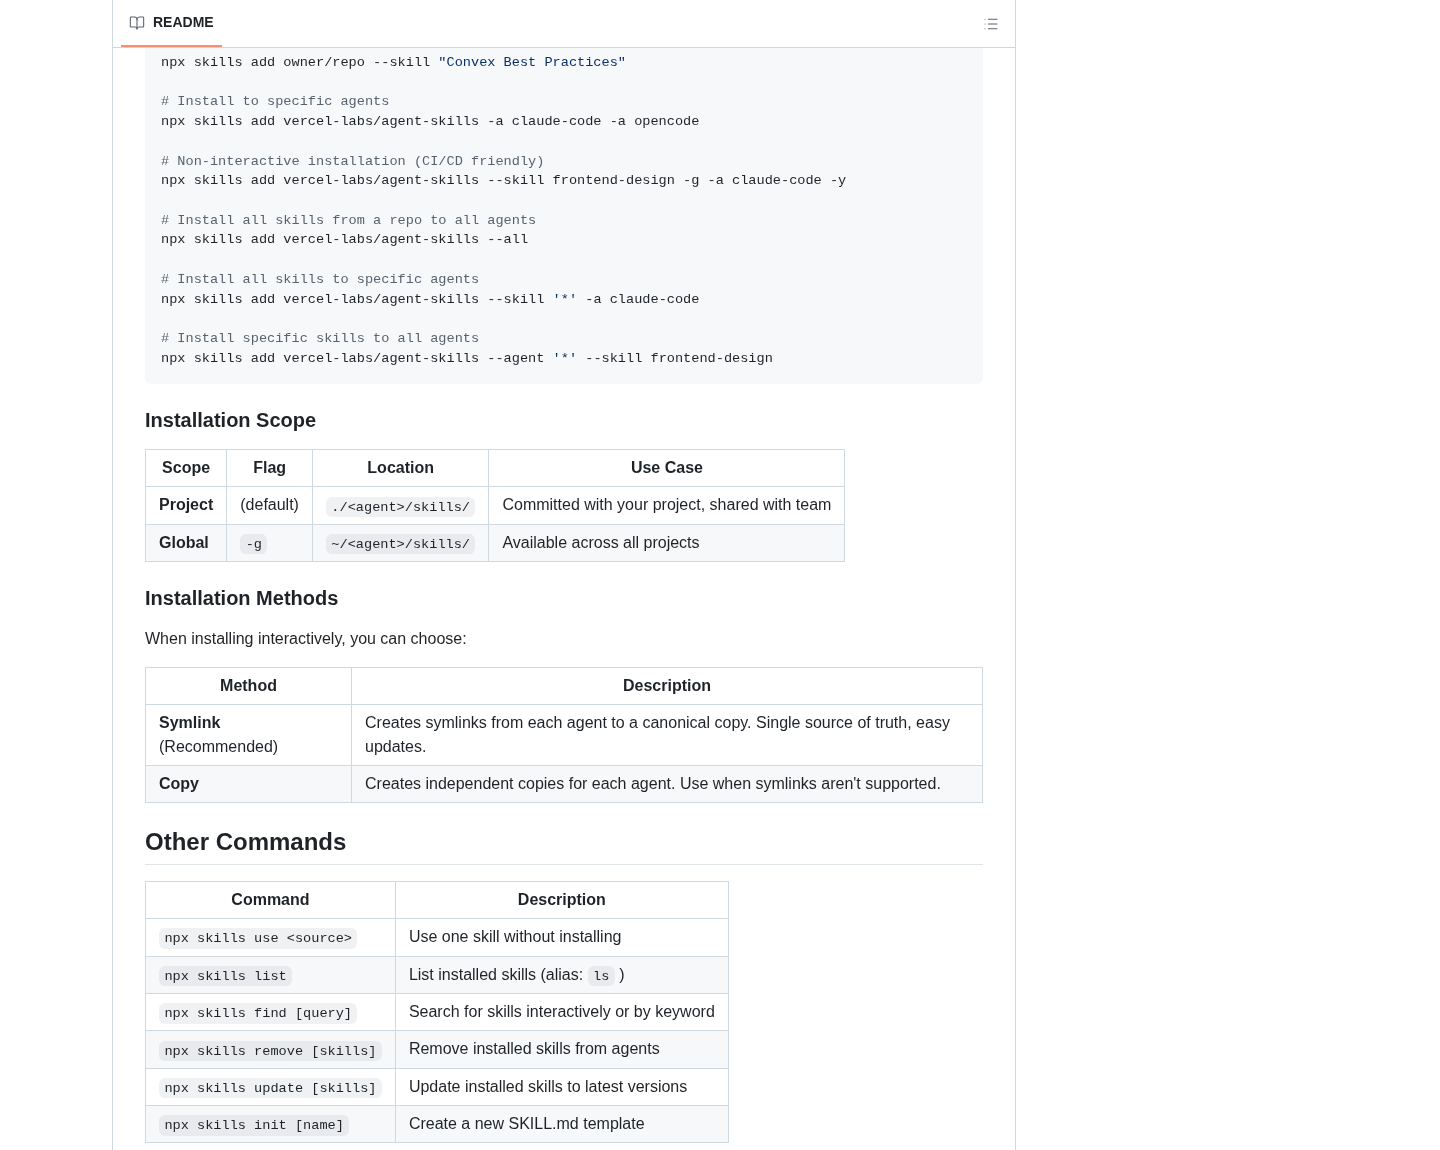 The width and height of the screenshot is (1440, 1150). Describe the element at coordinates (393, 63) in the screenshot. I see `code-line: npx skills add owner/repo --skill "Convex Best Practices"` at that location.